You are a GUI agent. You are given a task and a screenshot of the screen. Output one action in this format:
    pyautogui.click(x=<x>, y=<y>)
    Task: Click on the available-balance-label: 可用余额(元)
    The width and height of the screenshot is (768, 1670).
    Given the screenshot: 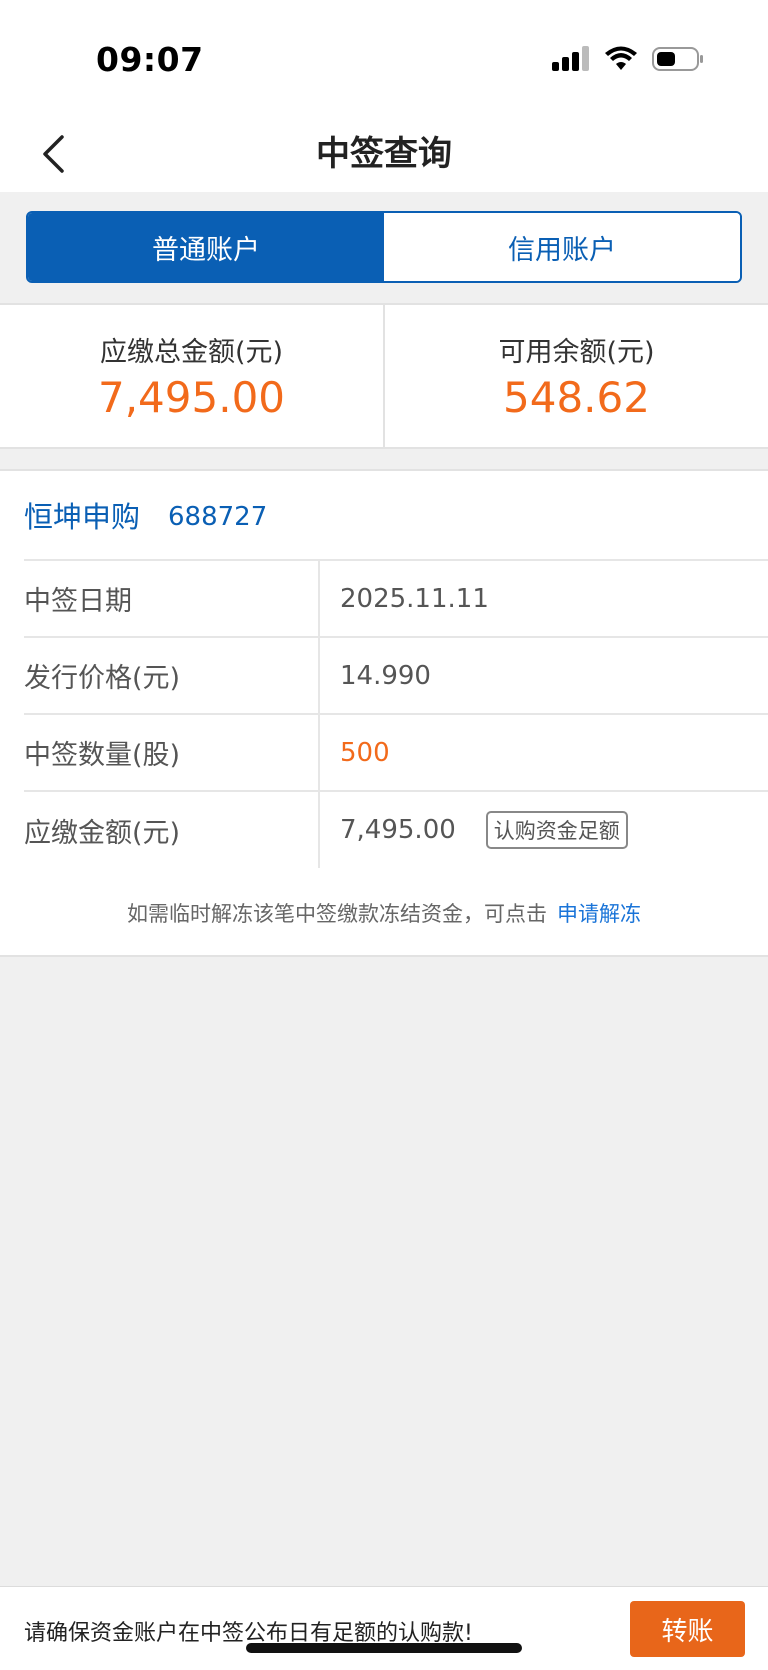 What is the action you would take?
    pyautogui.click(x=576, y=352)
    